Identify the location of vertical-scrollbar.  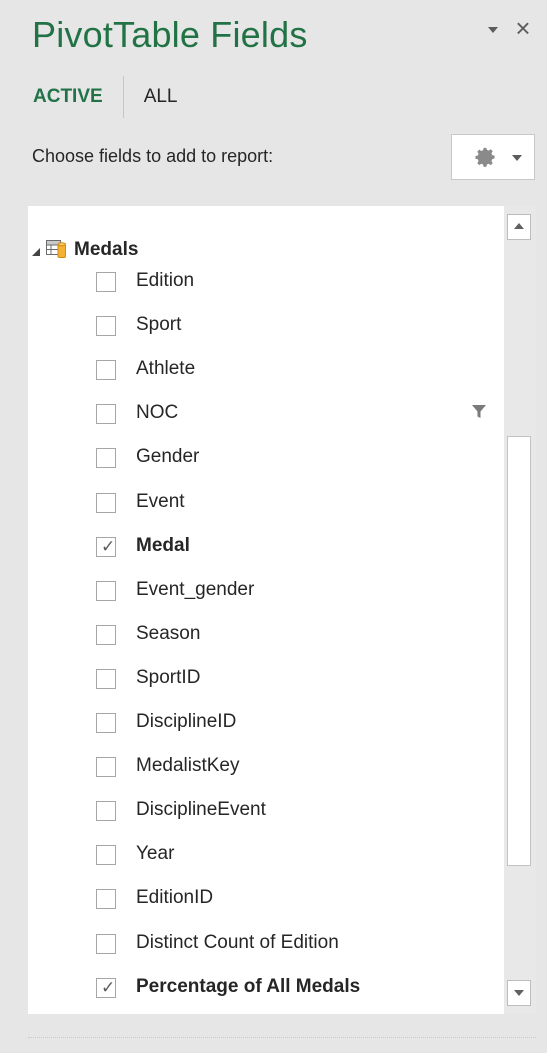
(520, 610).